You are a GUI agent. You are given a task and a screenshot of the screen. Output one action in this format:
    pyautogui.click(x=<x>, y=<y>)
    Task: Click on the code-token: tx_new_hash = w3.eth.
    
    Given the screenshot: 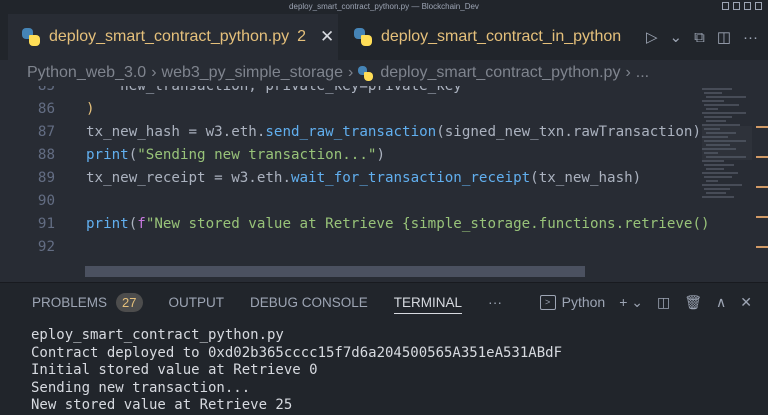 What is the action you would take?
    pyautogui.click(x=176, y=132)
    